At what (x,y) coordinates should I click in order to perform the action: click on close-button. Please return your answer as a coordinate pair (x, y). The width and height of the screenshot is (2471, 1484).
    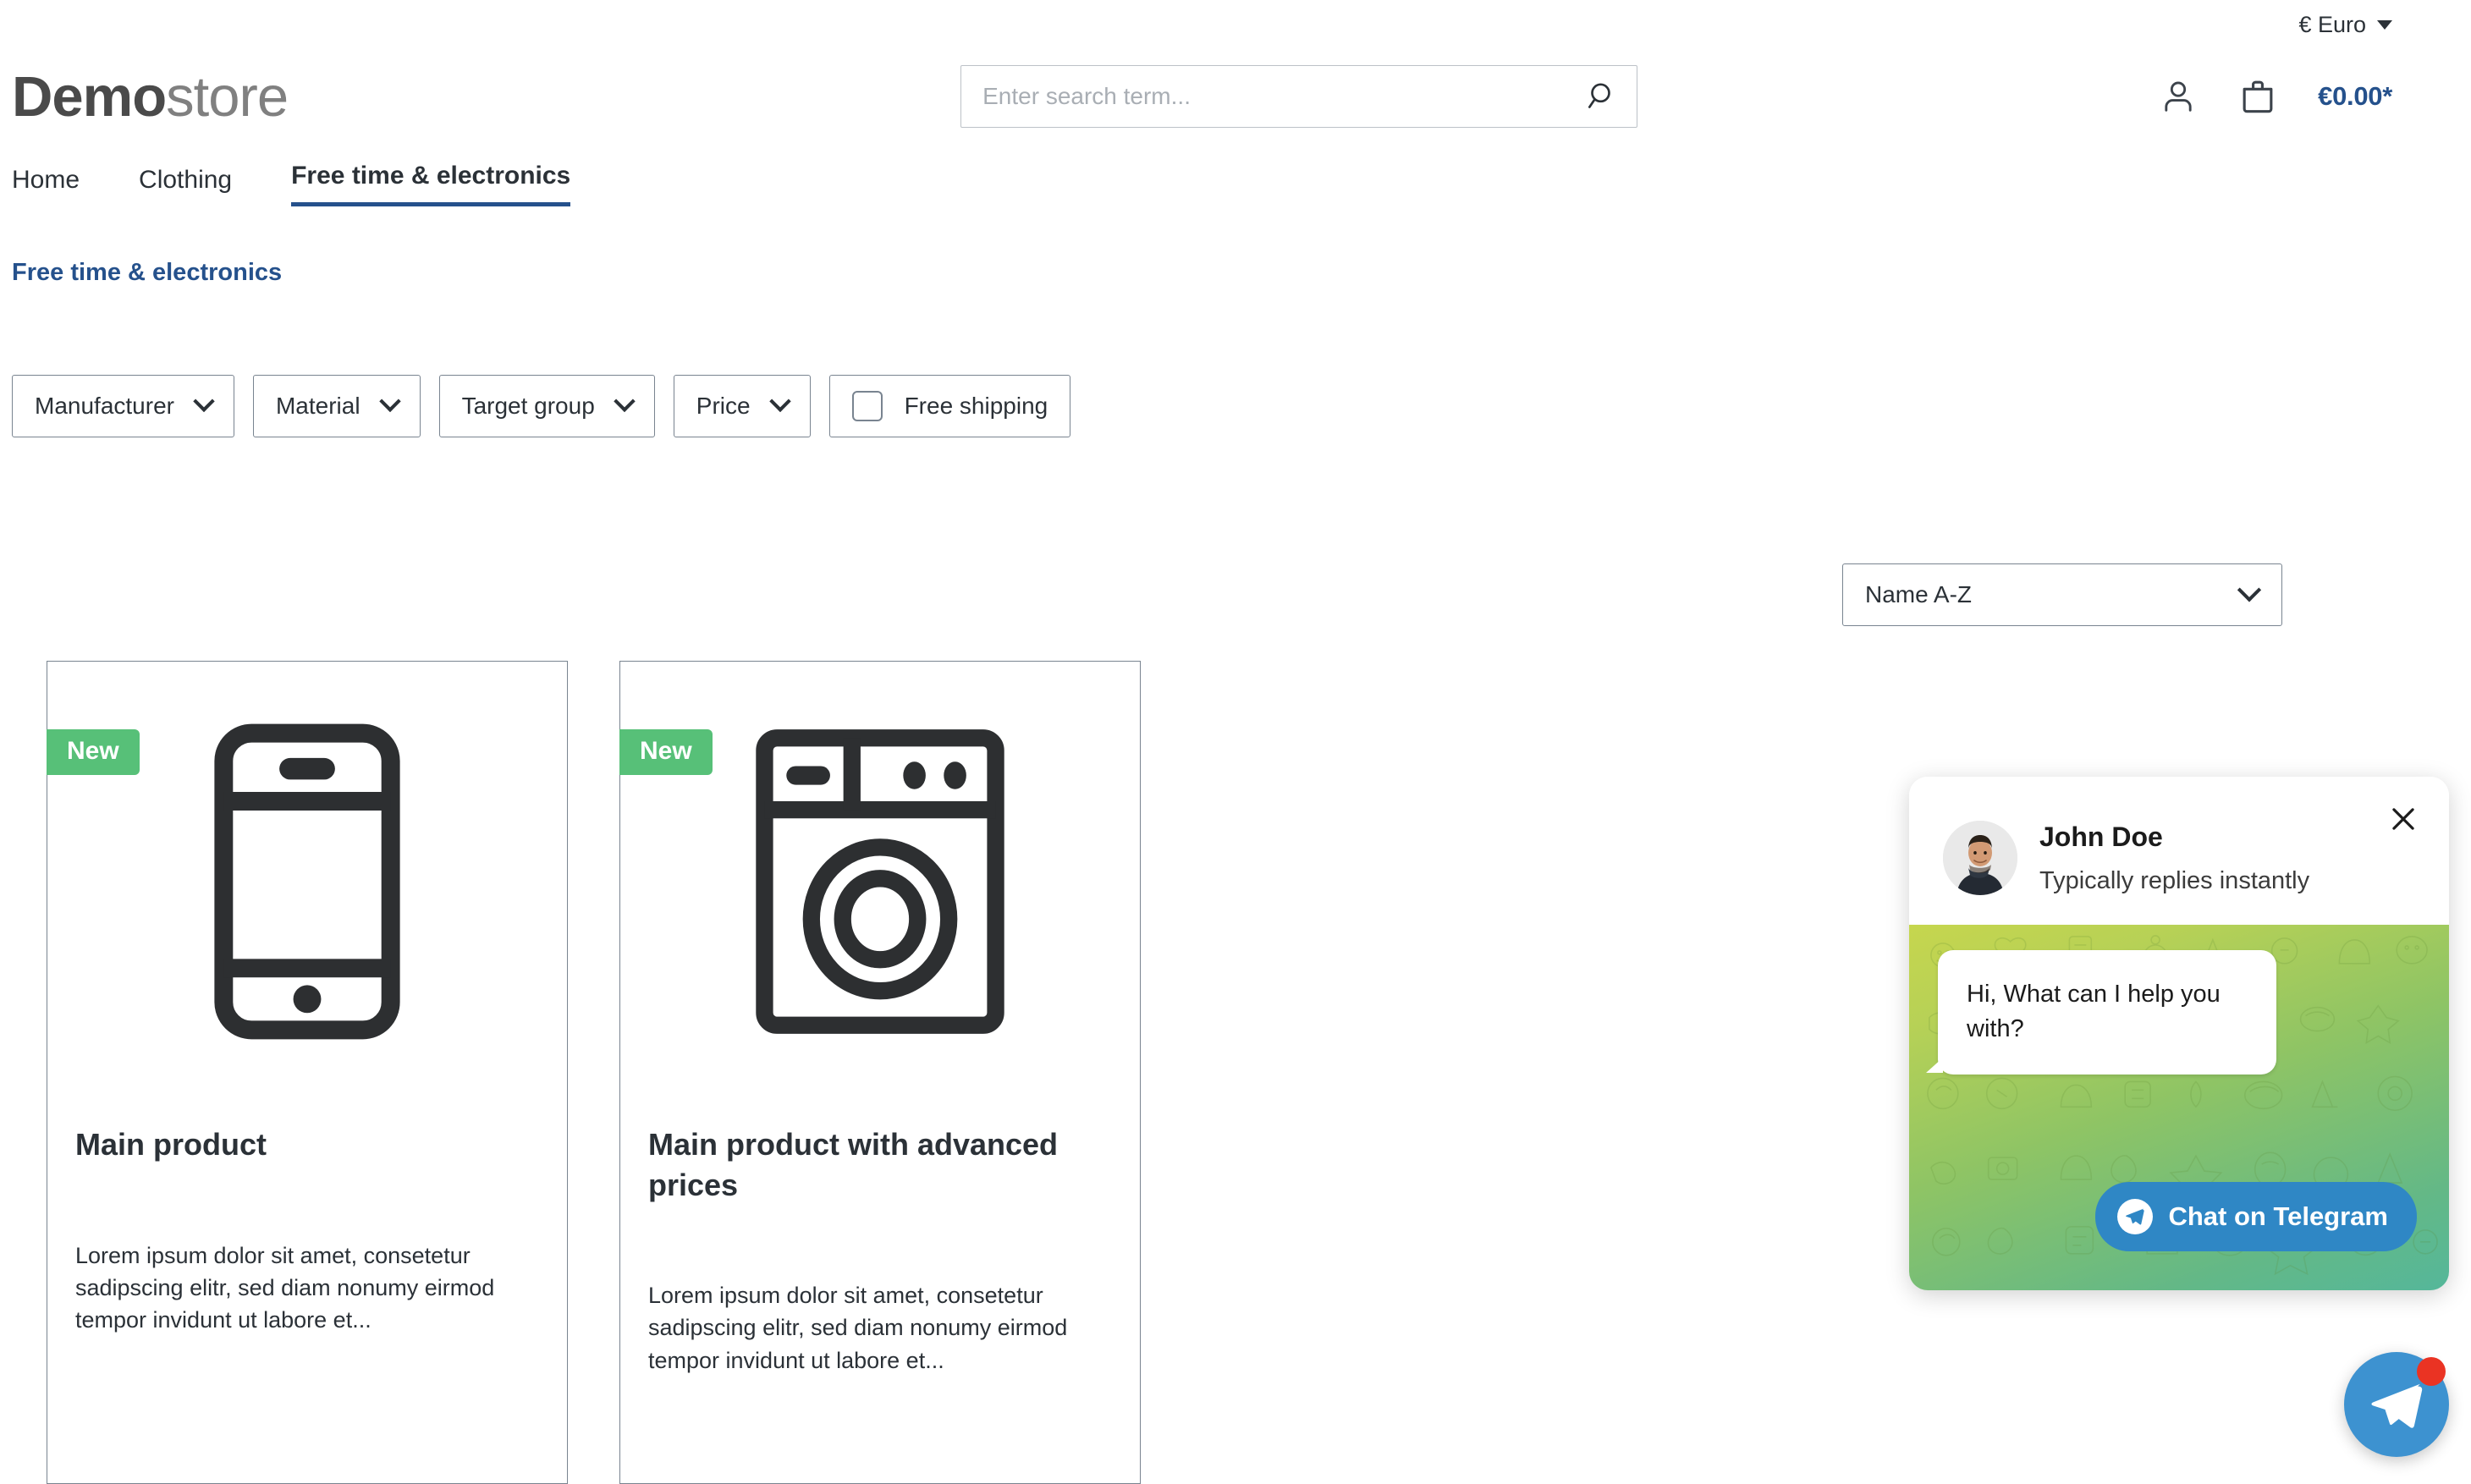
    Looking at the image, I should click on (2403, 819).